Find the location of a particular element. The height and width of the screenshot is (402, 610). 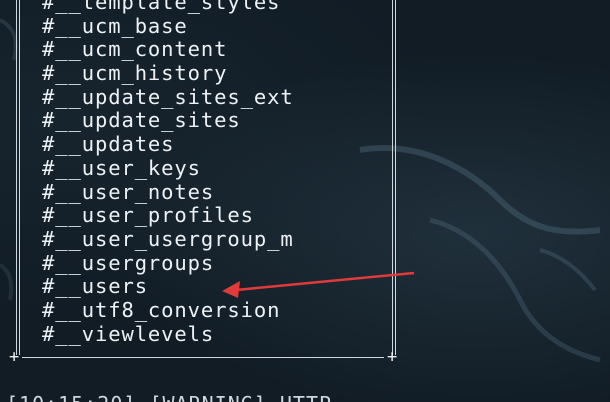

table-row: #__usergroups is located at coordinates (128, 262).